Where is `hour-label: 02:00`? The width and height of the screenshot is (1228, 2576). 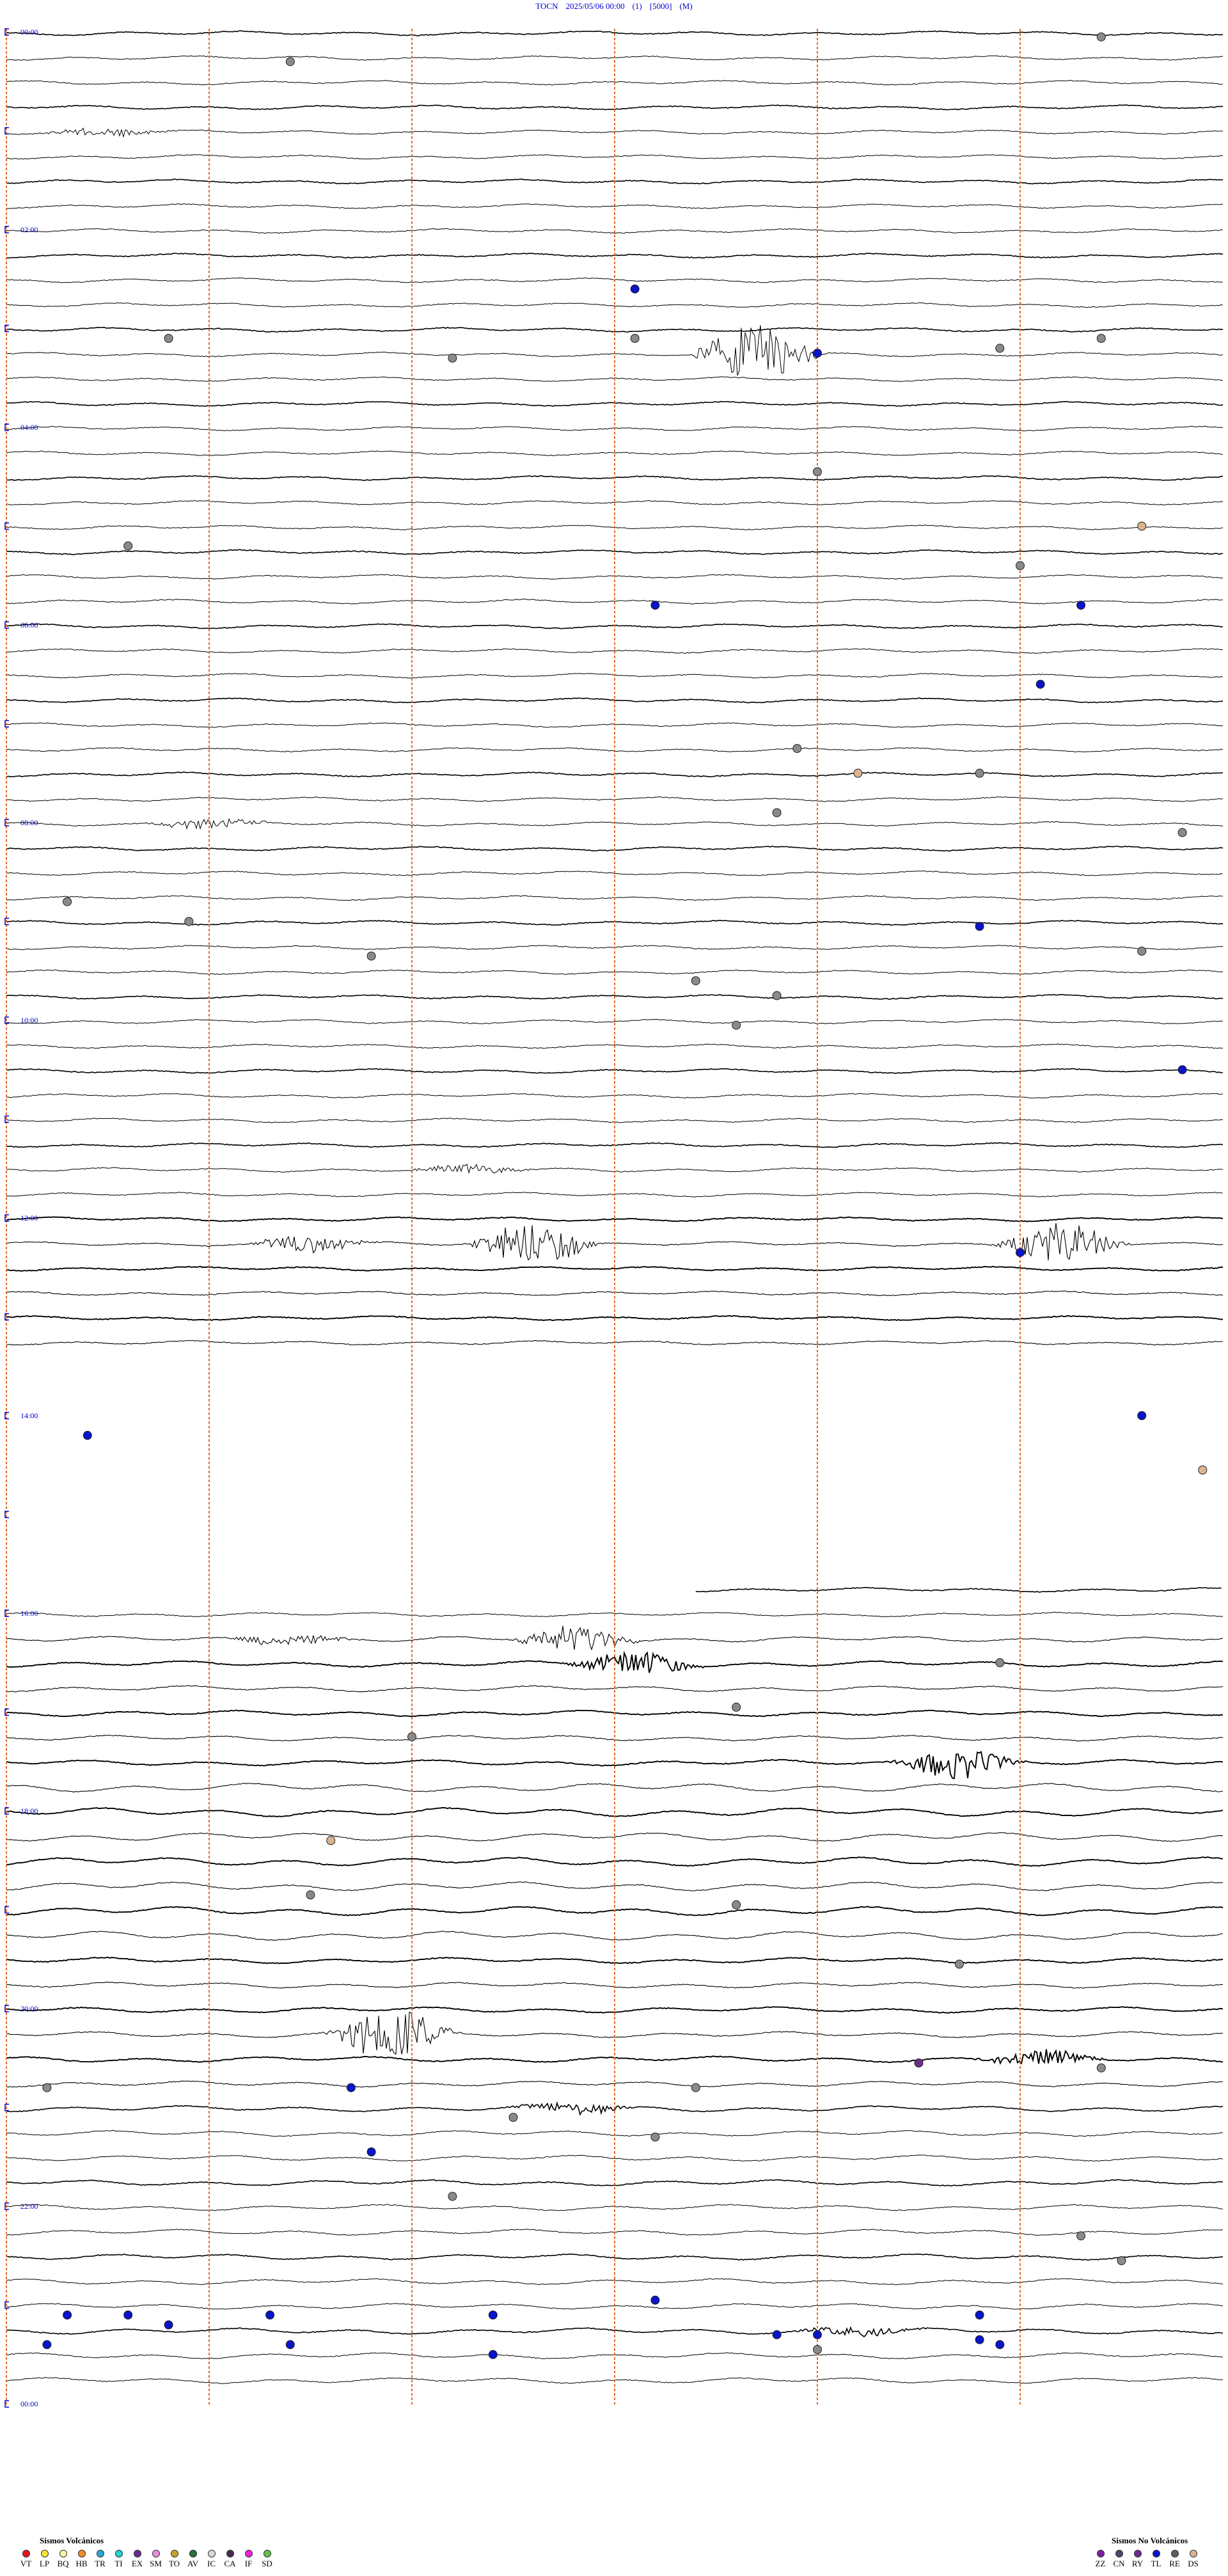
hour-label: 02:00 is located at coordinates (29, 229).